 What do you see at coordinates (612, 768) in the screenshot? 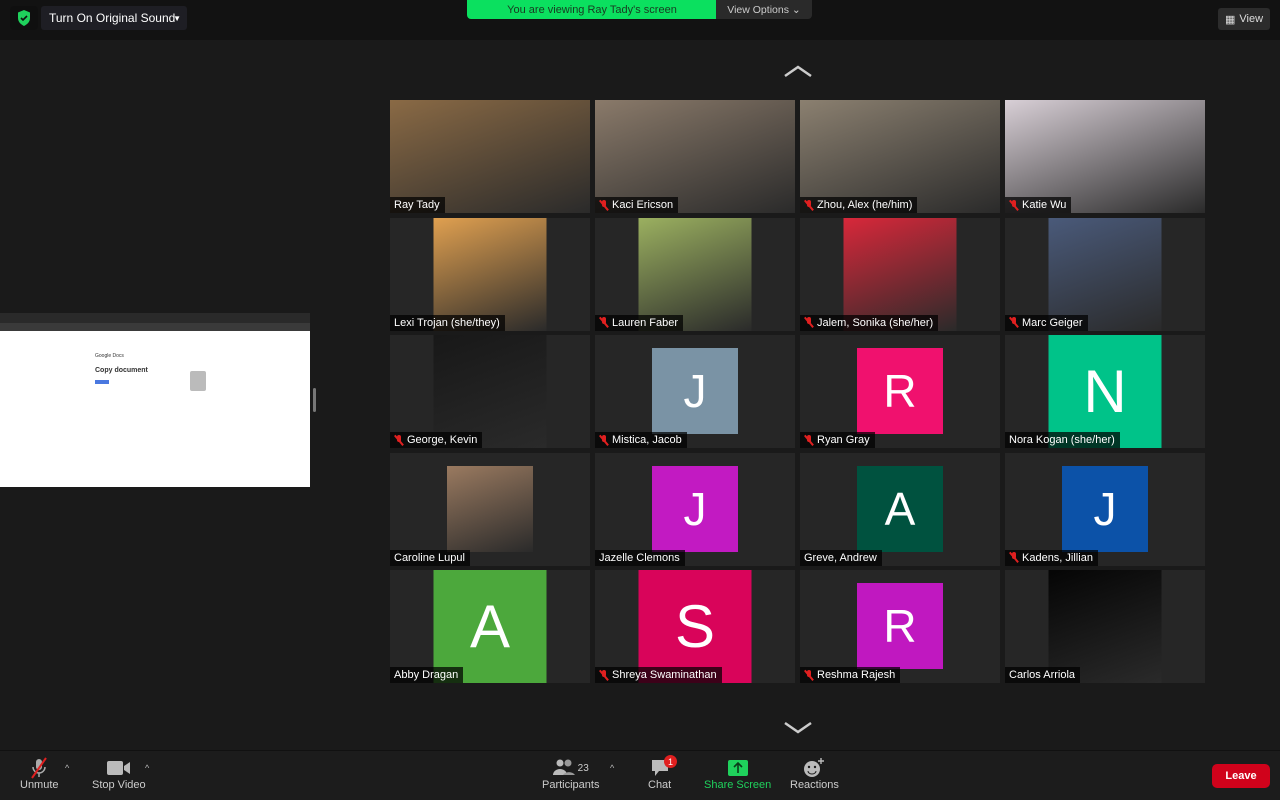
I see `participants-caret-icon: ^` at bounding box center [612, 768].